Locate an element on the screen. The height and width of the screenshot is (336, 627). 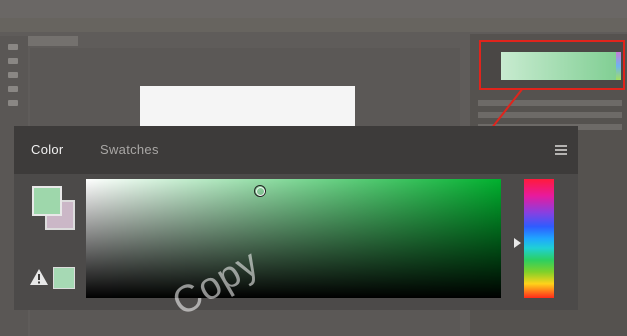
tab-color: Color is located at coordinates (47, 149).